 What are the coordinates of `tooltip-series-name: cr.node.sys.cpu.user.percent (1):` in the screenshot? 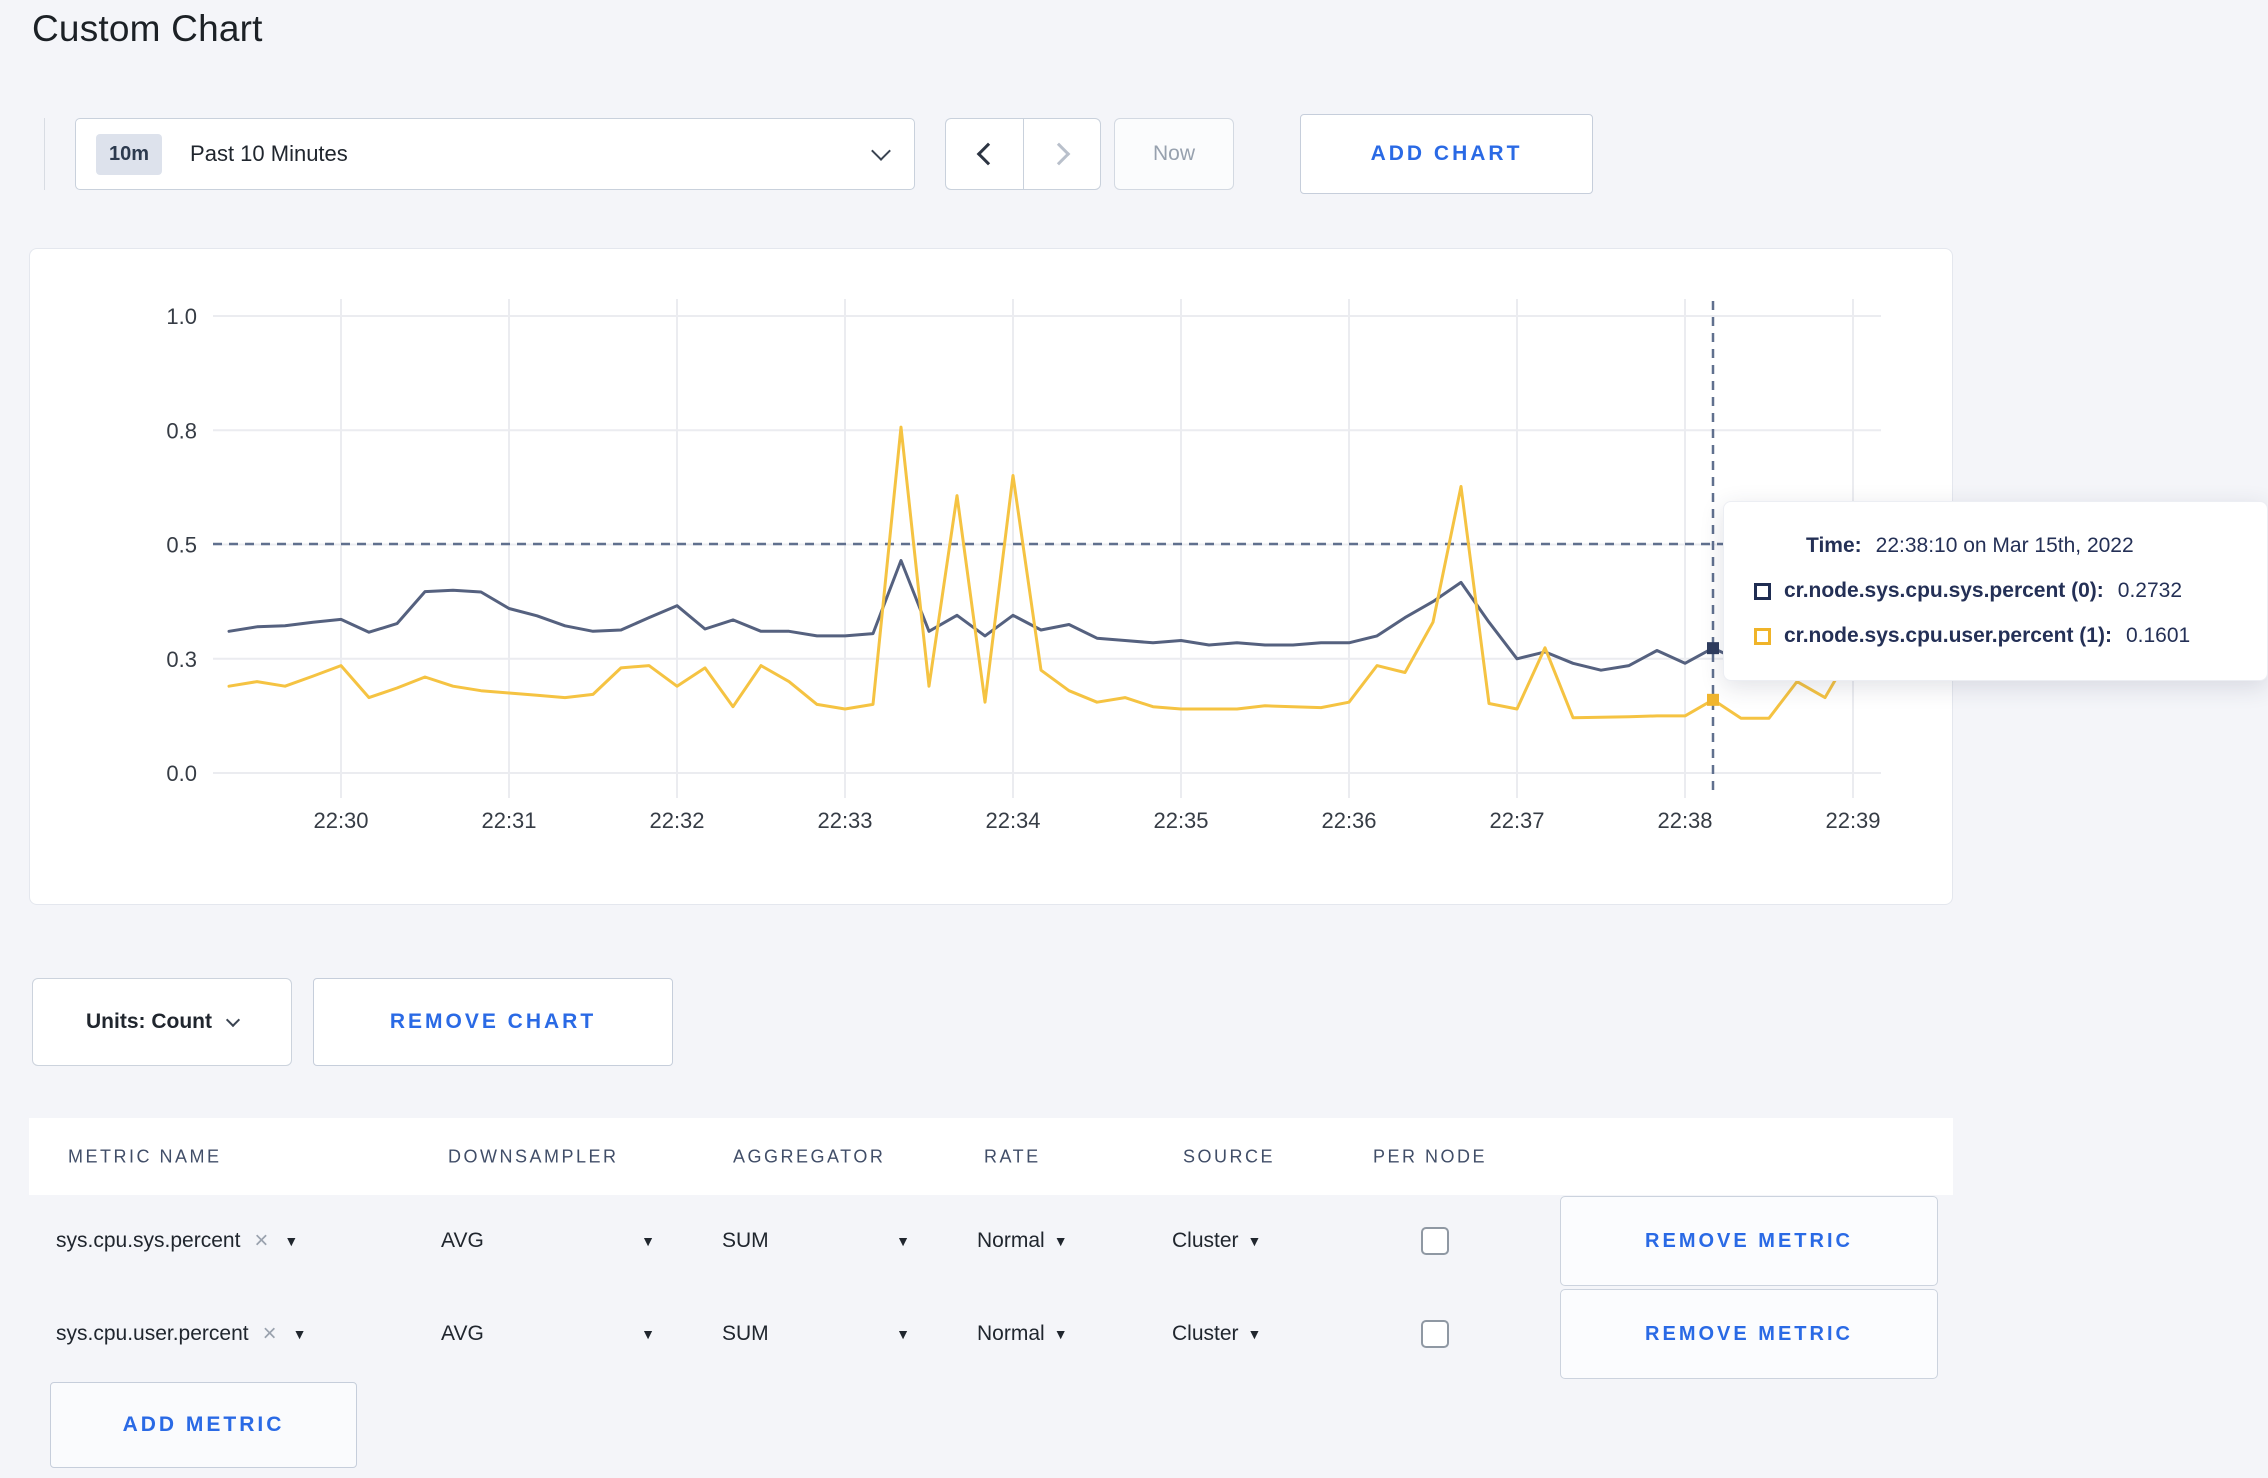 It's located at (1948, 635).